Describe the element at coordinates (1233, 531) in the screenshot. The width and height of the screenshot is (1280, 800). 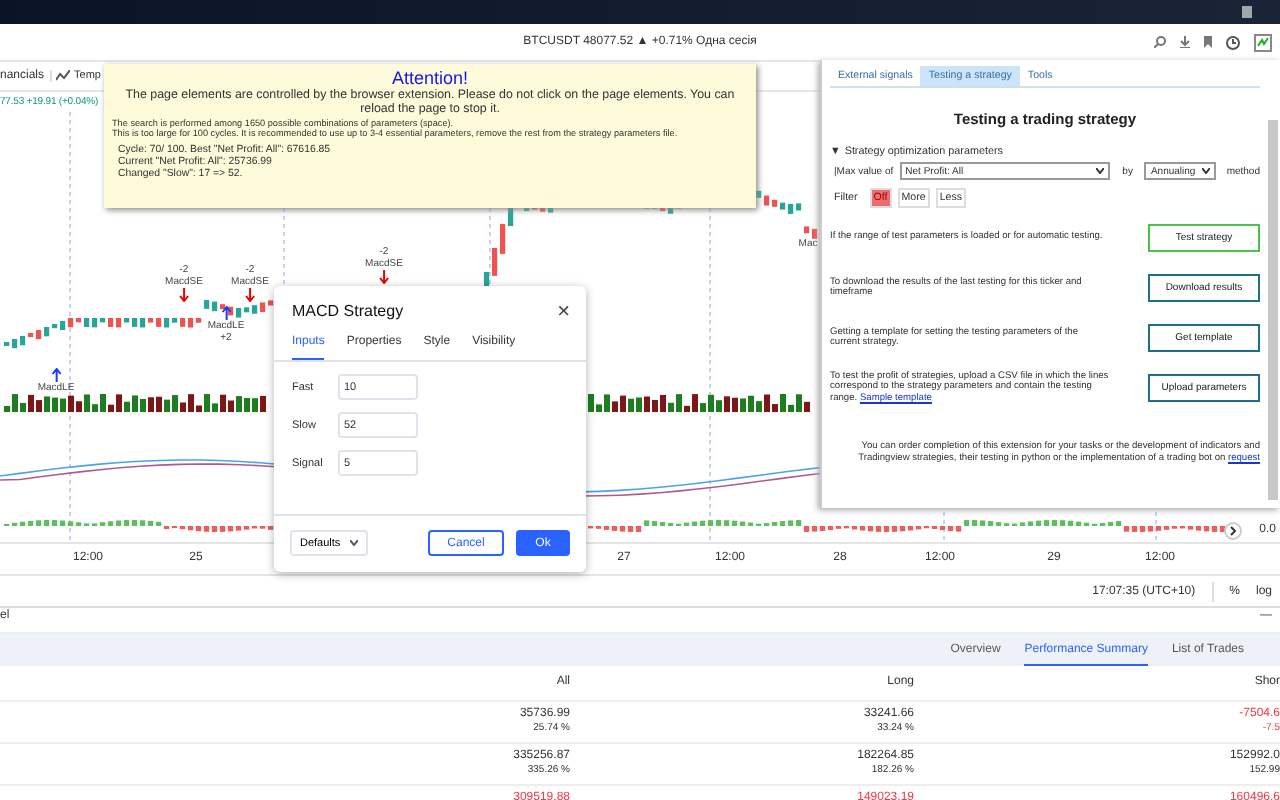
I see `scroll-right-icon` at that location.